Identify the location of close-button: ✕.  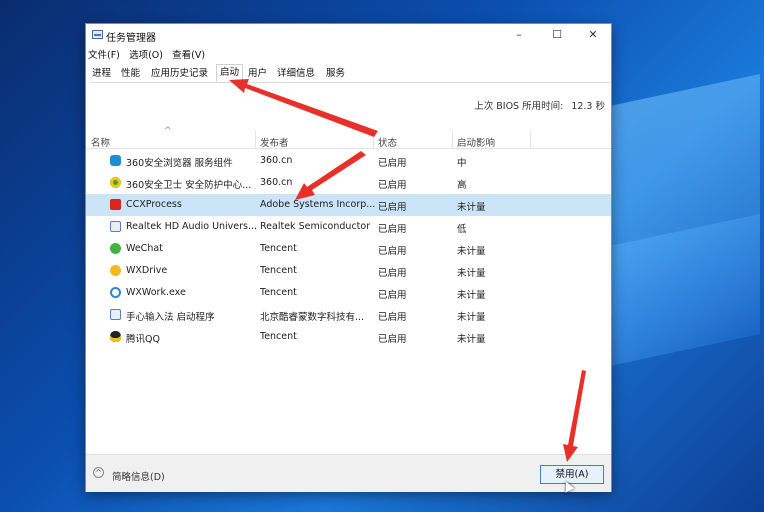
(593, 35).